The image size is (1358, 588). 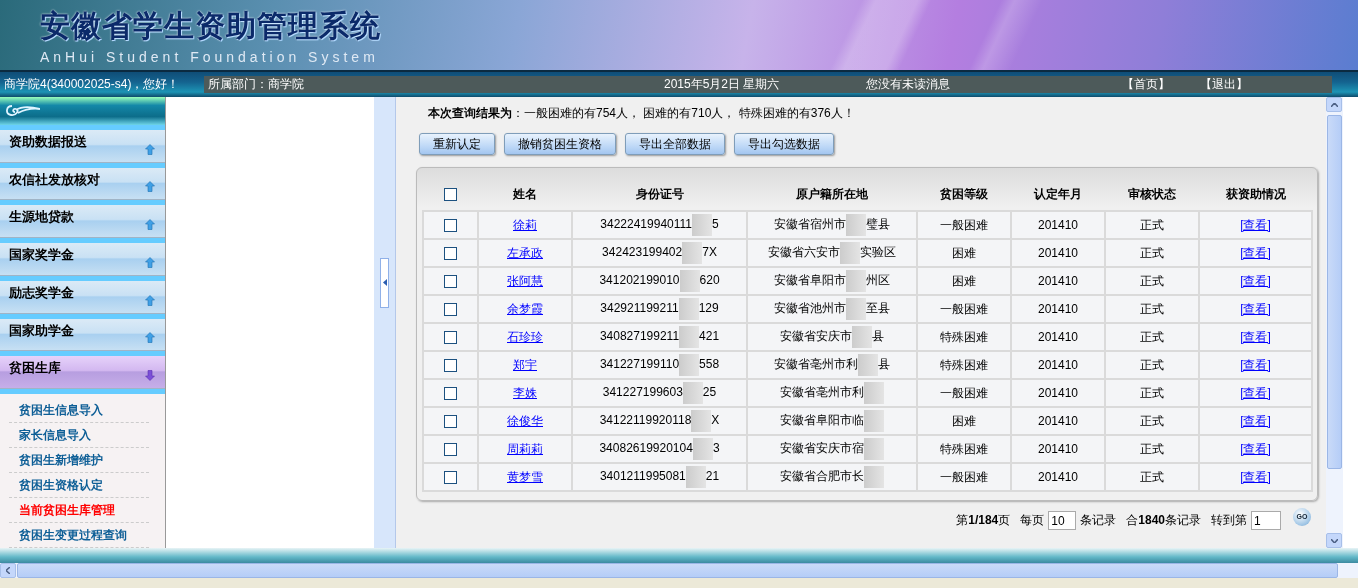 What do you see at coordinates (82, 370) in the screenshot?
I see `sidebar-menu-item: 贫困生库` at bounding box center [82, 370].